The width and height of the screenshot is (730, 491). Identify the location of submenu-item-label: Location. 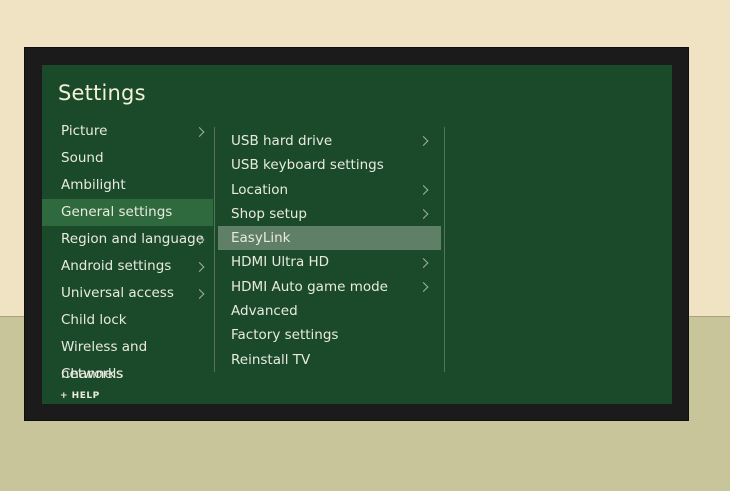
(260, 189).